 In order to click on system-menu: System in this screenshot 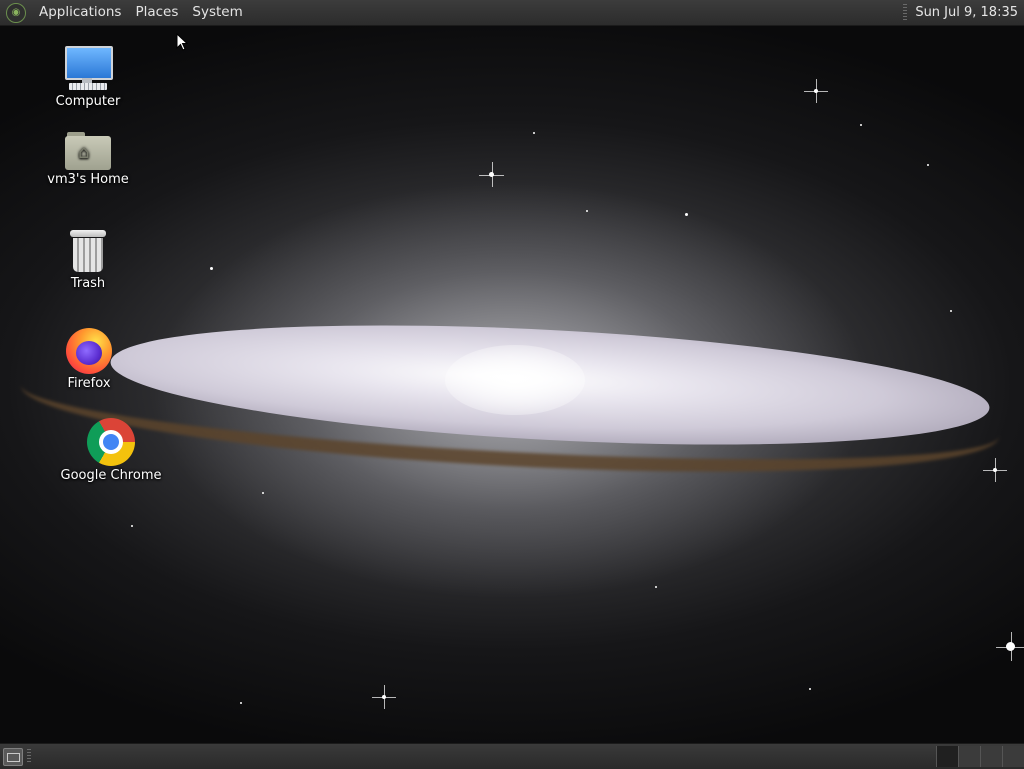, I will do `click(217, 12)`.